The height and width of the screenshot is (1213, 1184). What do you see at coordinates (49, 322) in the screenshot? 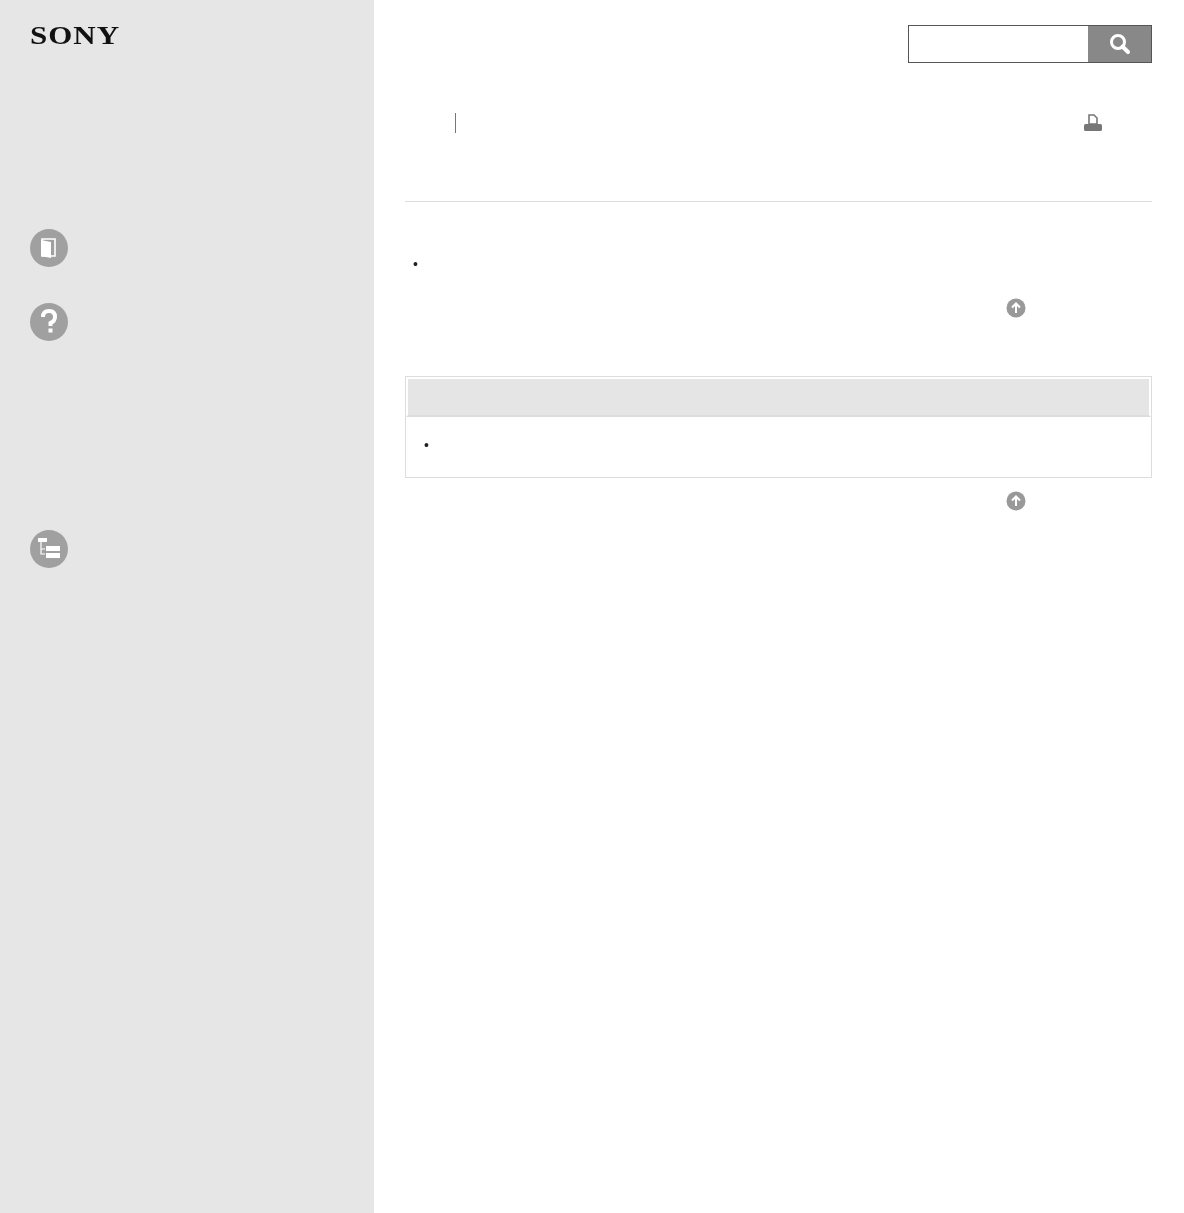
I see `help-icon` at bounding box center [49, 322].